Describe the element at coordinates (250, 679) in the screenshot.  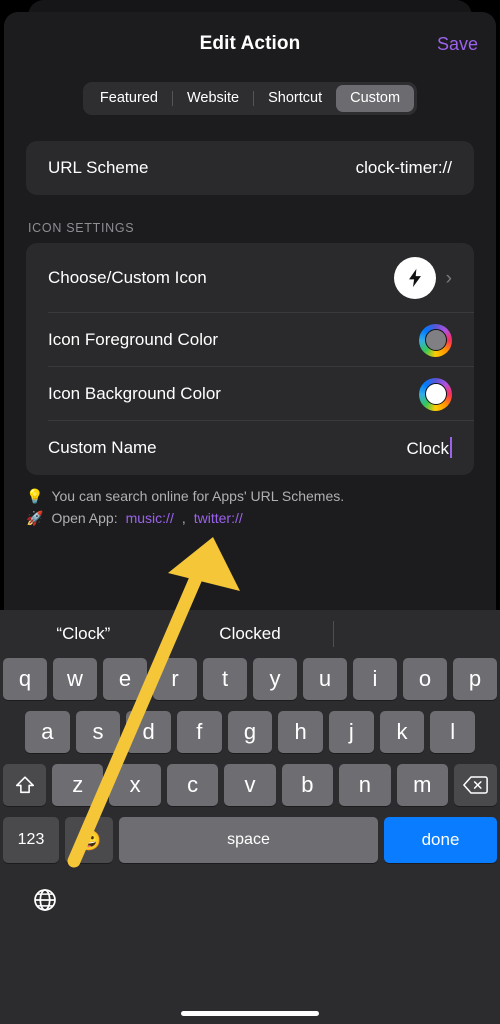
I see `keyboard-row-1: q w e r t y u i o p` at that location.